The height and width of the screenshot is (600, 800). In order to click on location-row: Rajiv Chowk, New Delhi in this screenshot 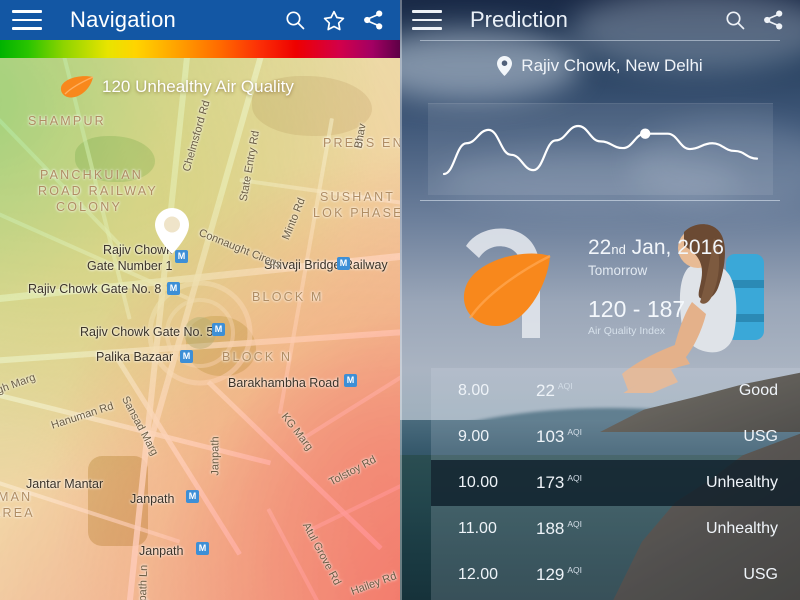, I will do `click(600, 66)`.